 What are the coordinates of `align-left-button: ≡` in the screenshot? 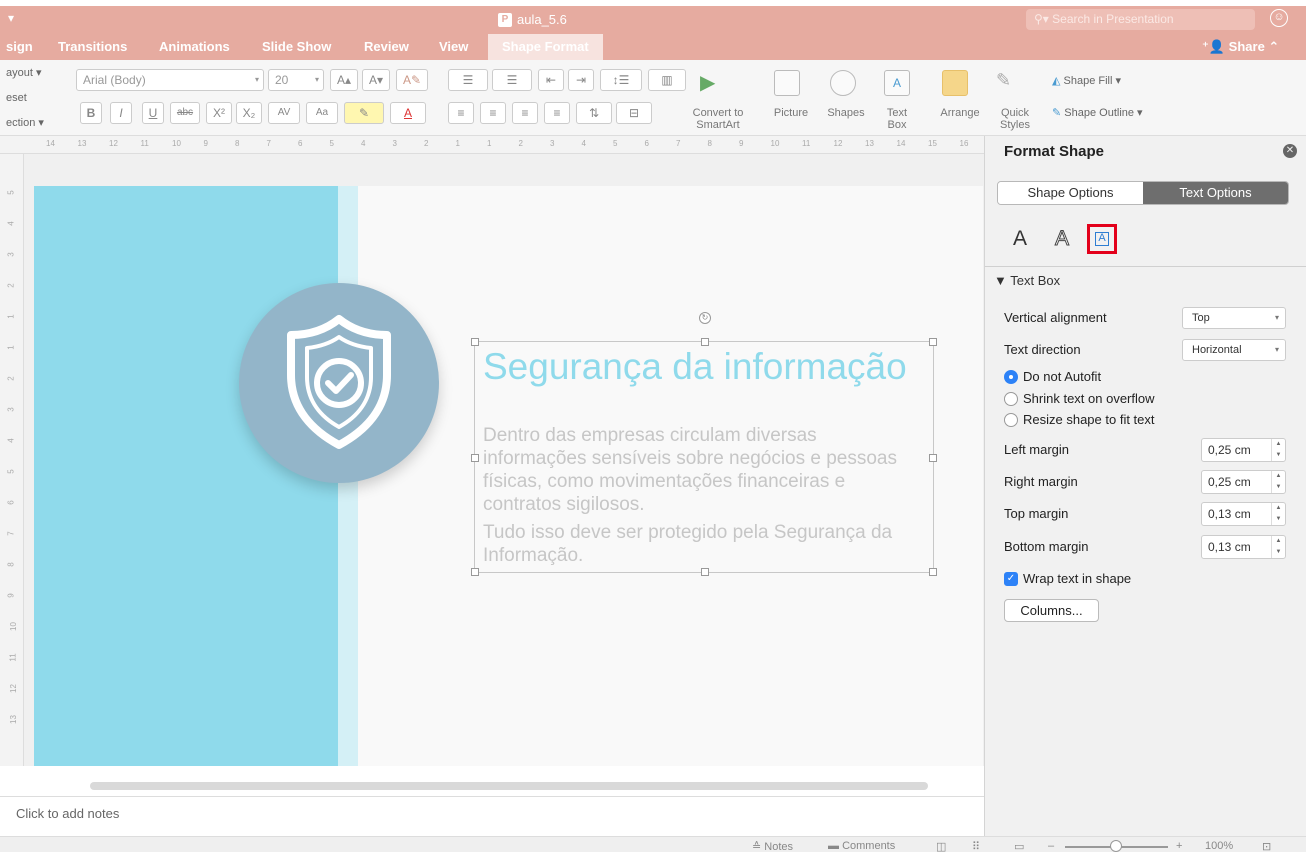 It's located at (461, 113).